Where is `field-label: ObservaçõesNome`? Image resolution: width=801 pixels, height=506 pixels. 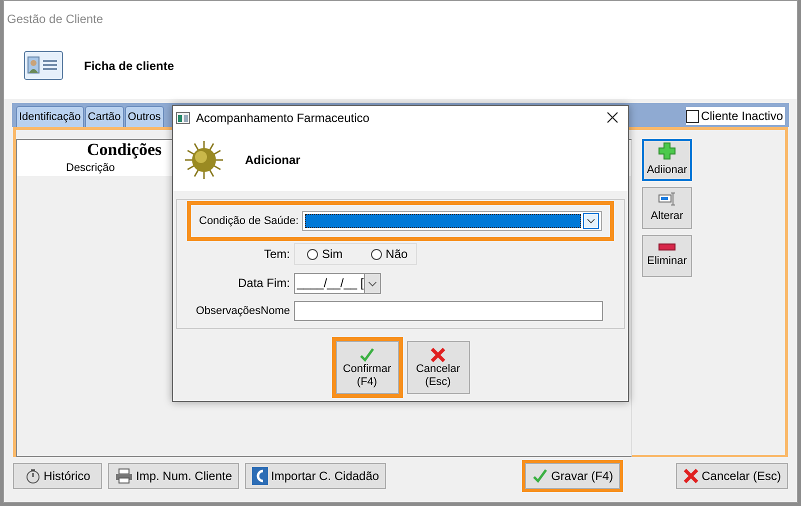 field-label: ObservaçõesNome is located at coordinates (242, 311).